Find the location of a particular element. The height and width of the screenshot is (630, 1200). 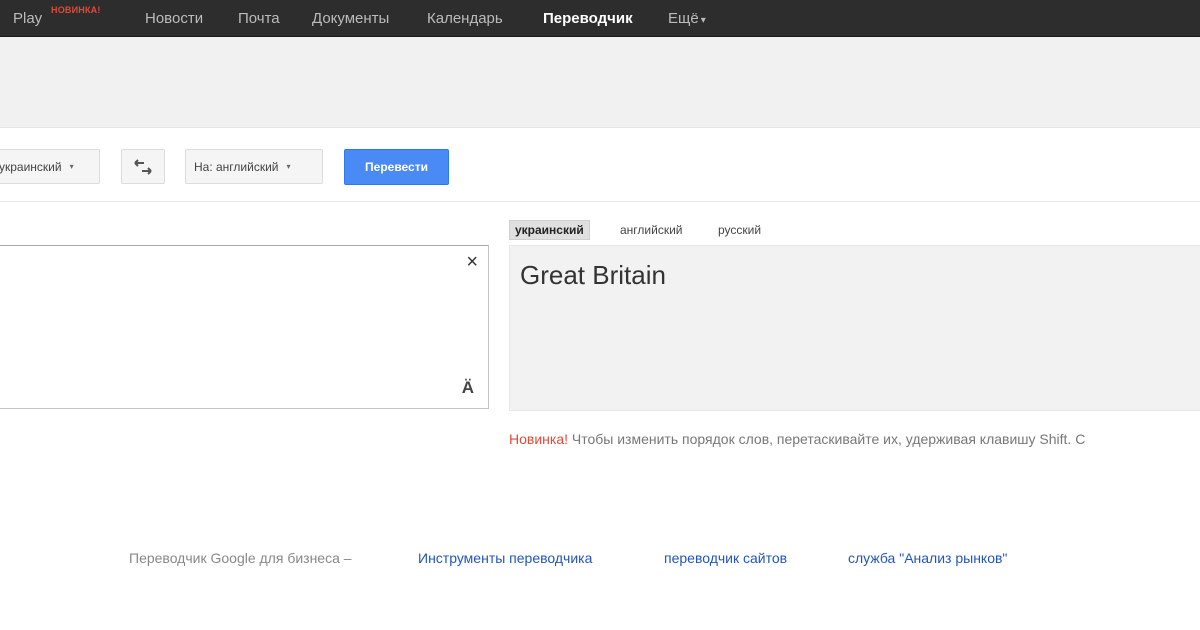

footer-business-label: Переводчик Google для бизнеса – is located at coordinates (240, 558).